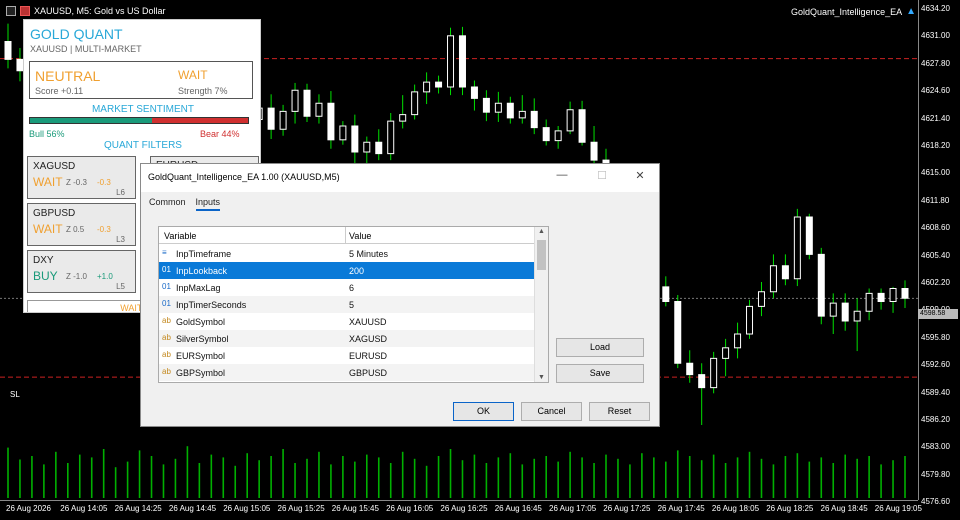 The width and height of the screenshot is (960, 520). What do you see at coordinates (198, 288) in the screenshot?
I see `input-name: InpMaxLag` at bounding box center [198, 288].